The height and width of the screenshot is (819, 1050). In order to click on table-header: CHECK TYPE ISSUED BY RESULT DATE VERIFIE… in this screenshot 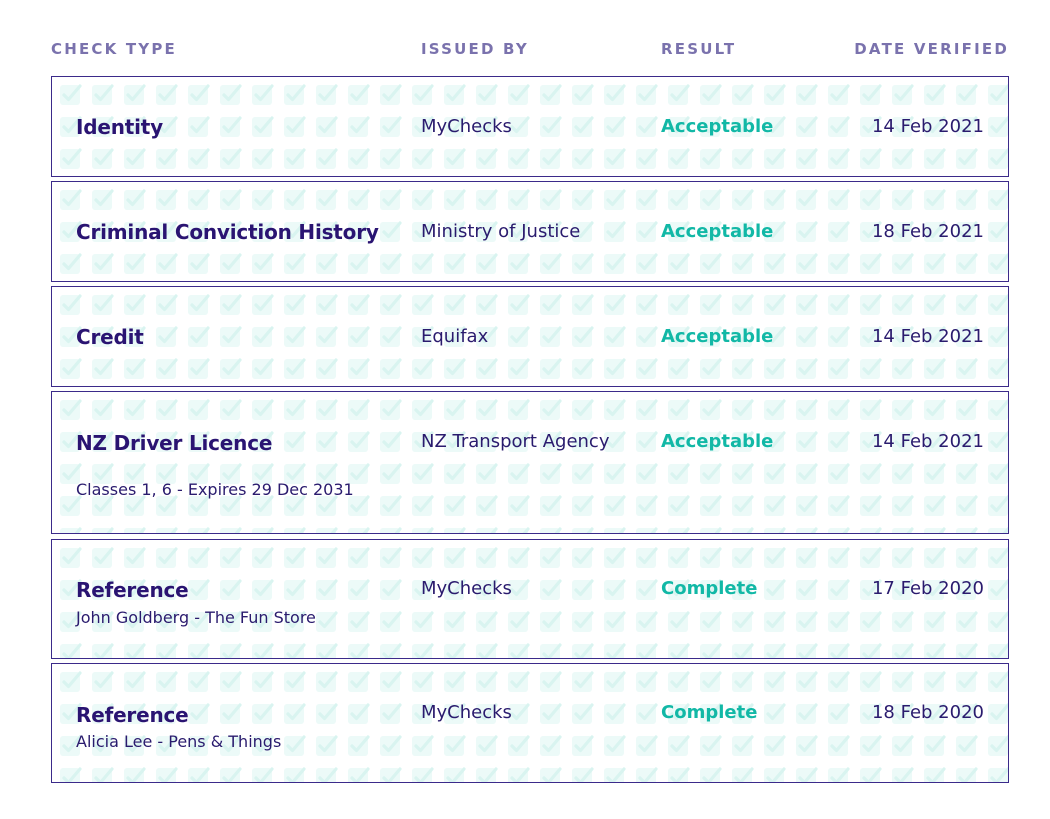, I will do `click(525, 52)`.